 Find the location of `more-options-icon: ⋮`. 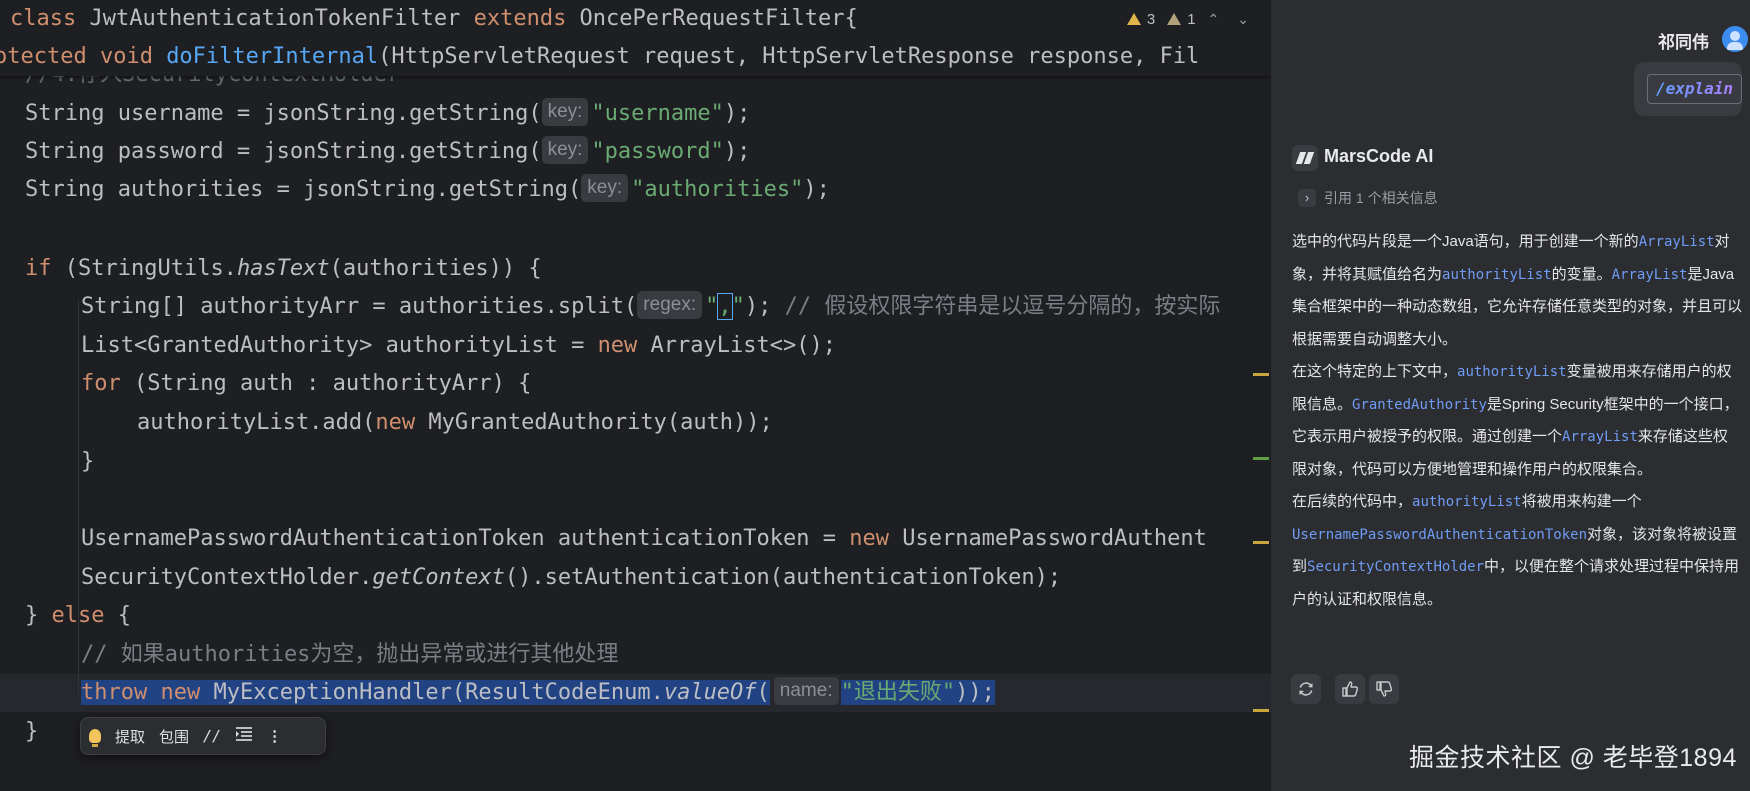

more-options-icon: ⋮ is located at coordinates (274, 736).